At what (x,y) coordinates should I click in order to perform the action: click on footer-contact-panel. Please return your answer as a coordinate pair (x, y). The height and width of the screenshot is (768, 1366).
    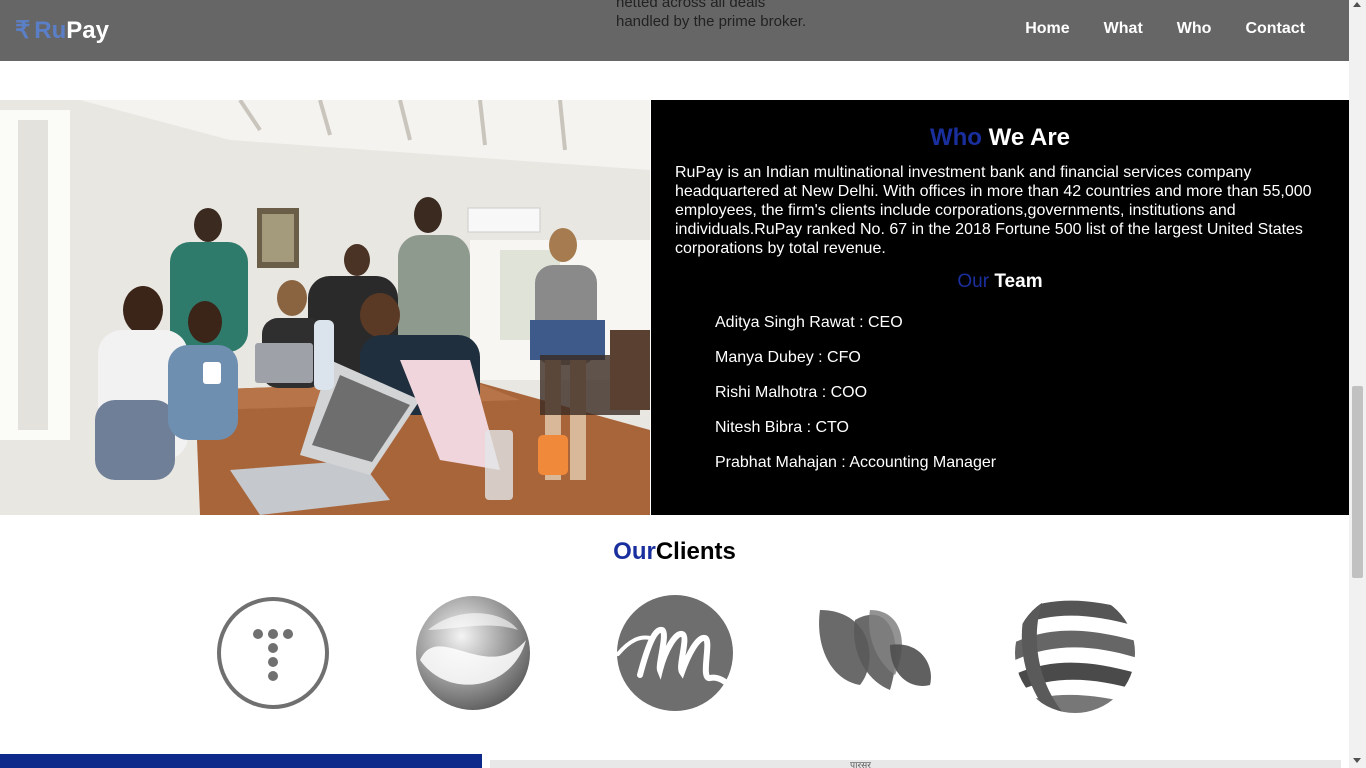
    Looking at the image, I should click on (241, 761).